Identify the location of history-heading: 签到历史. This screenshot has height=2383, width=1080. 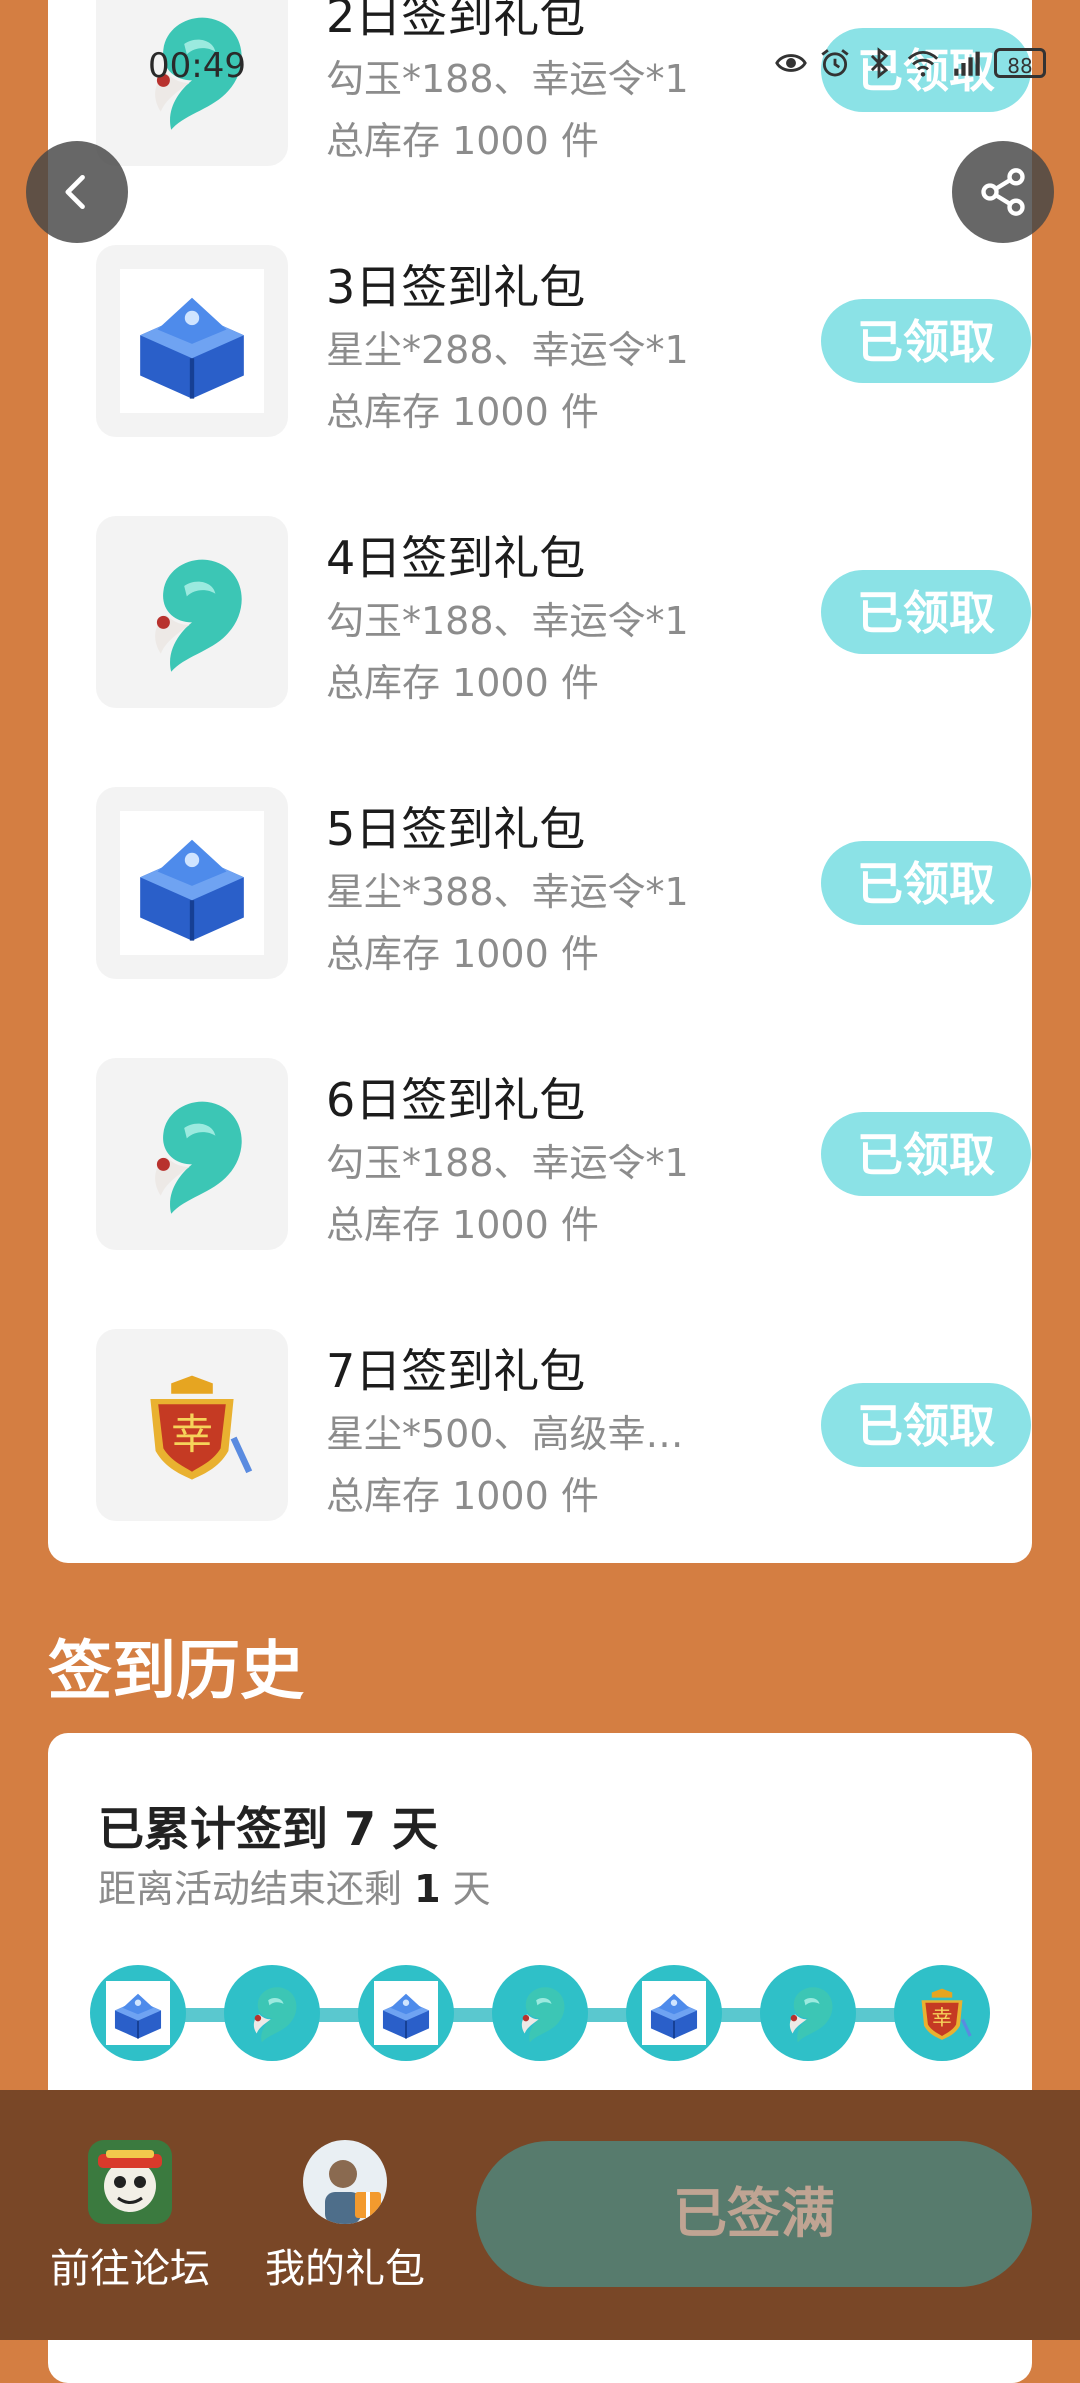
(176, 1672).